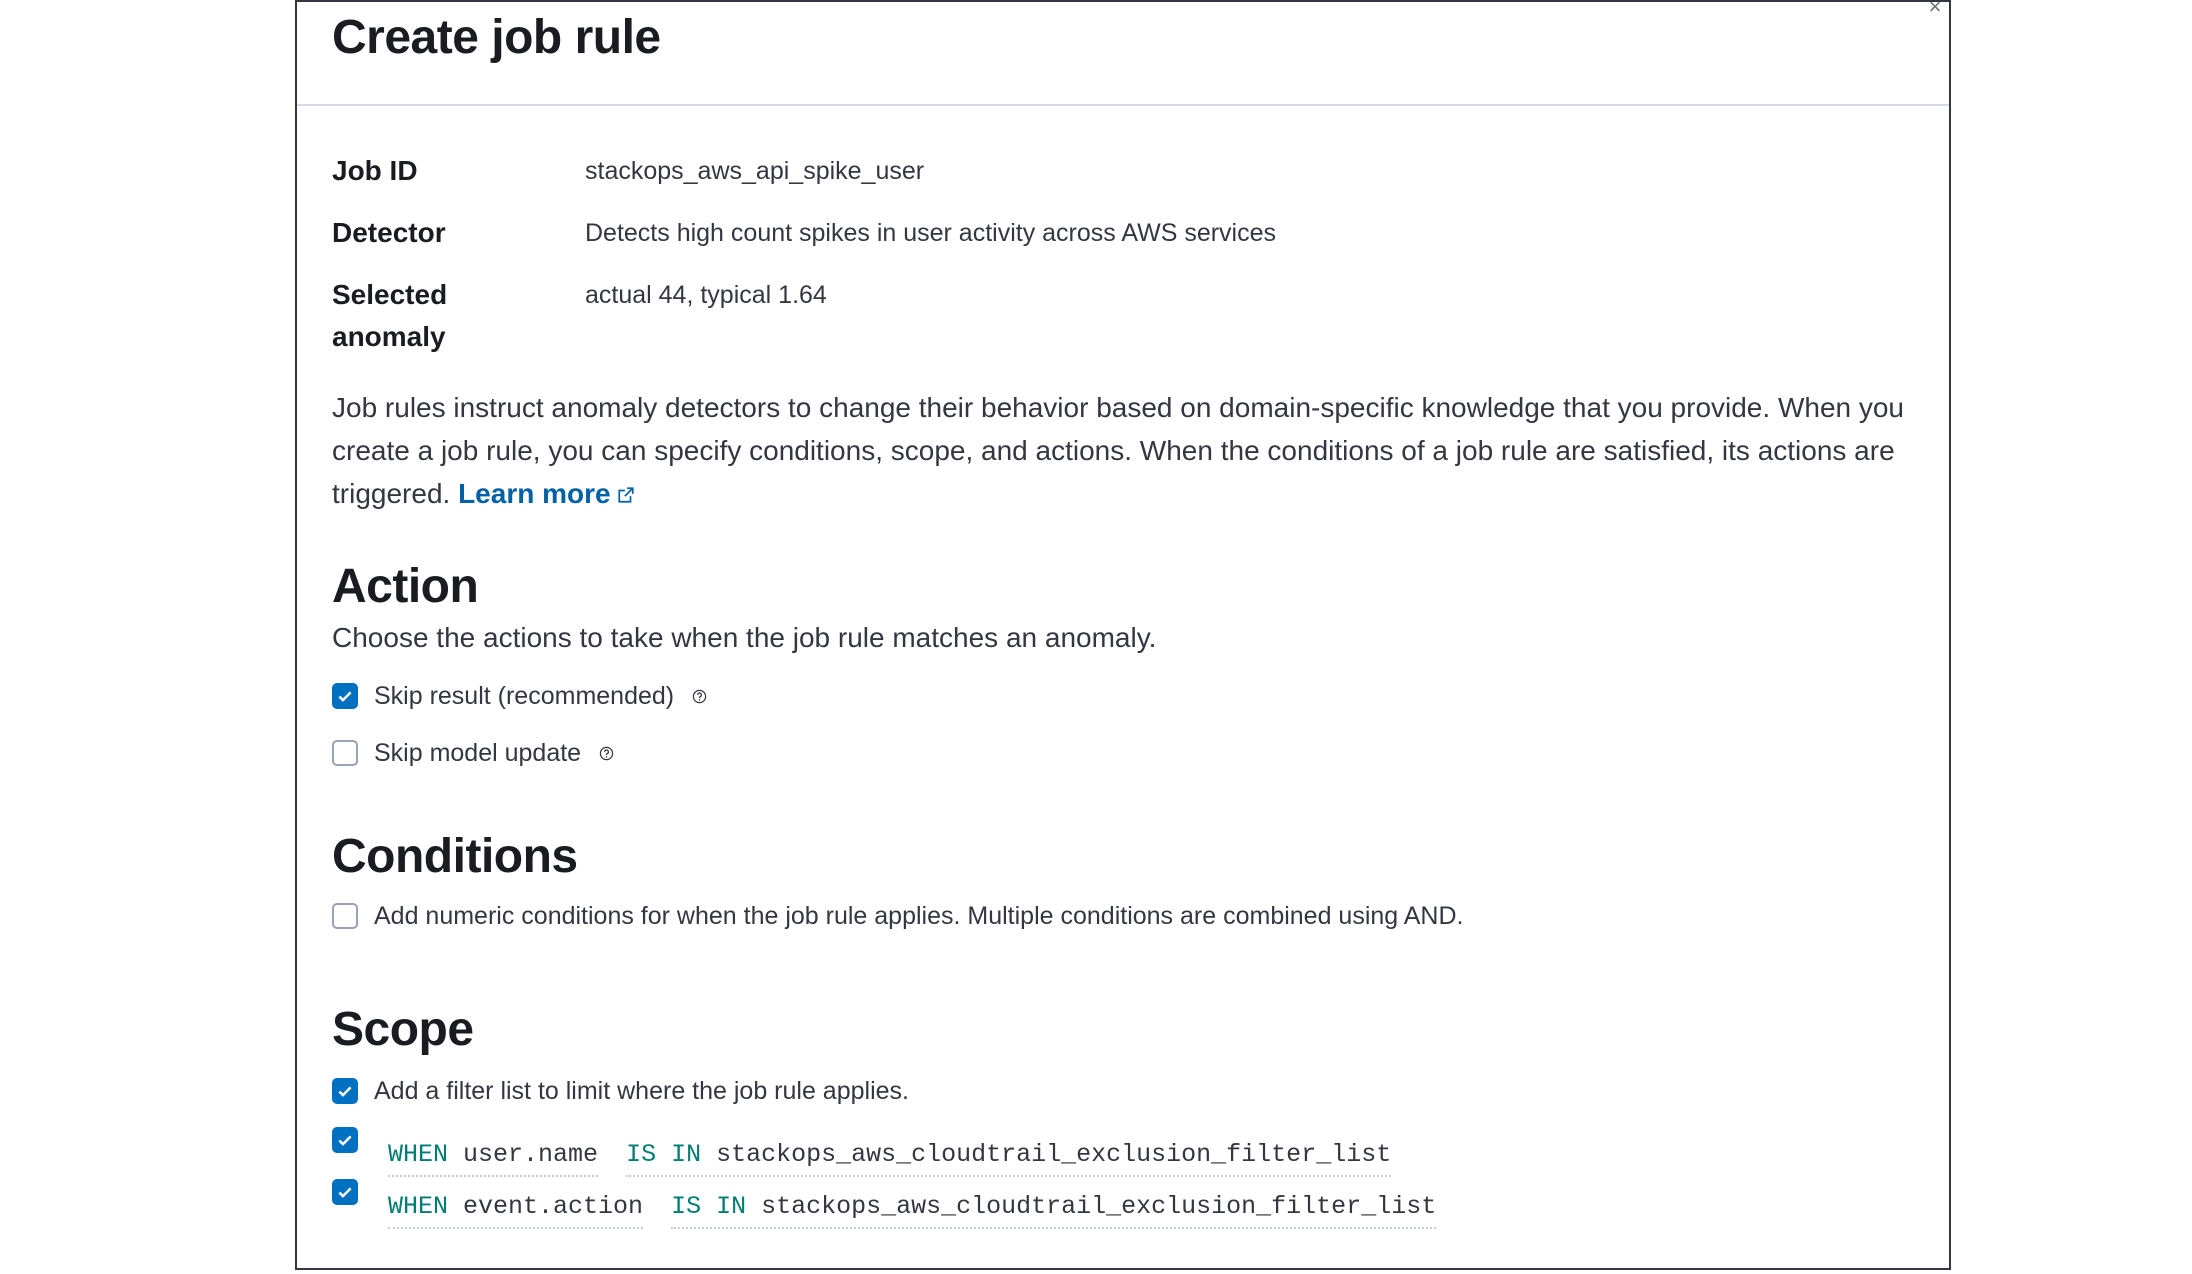 The height and width of the screenshot is (1274, 2192). Describe the element at coordinates (390, 315) in the screenshot. I see `selected-anomaly-title: Selected anomaly` at that location.